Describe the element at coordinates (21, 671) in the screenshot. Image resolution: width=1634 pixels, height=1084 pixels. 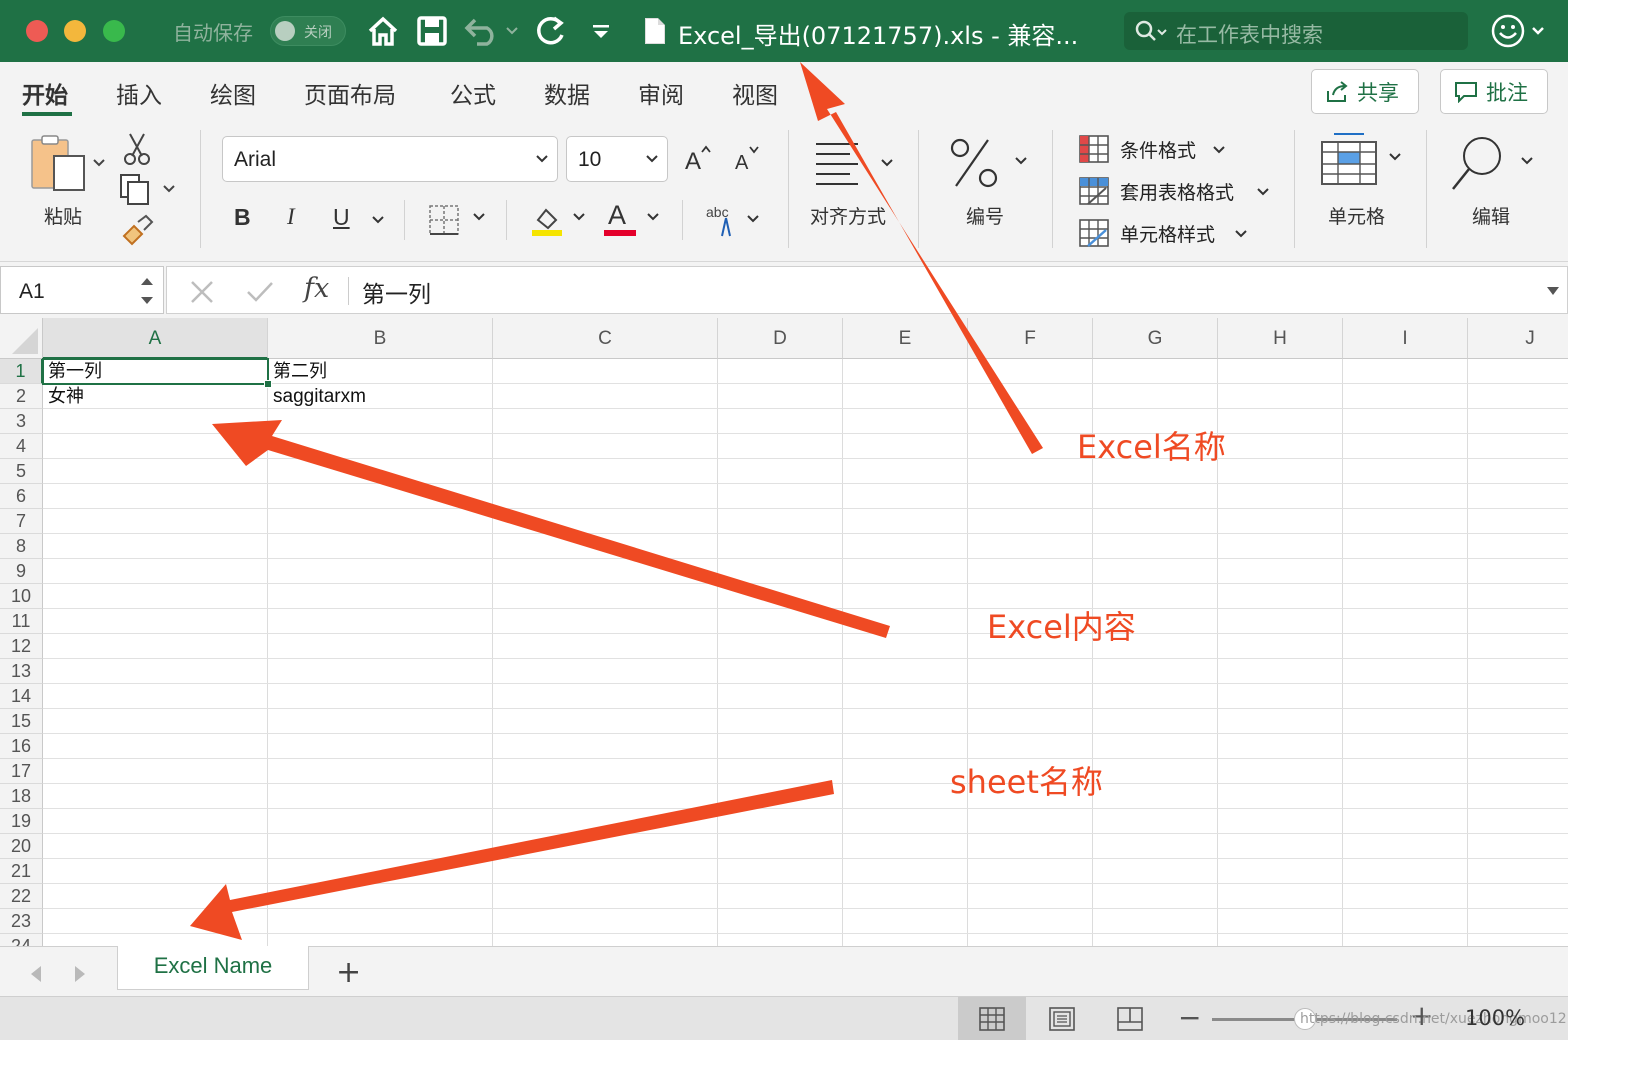
I see `row-header-13: 13` at that location.